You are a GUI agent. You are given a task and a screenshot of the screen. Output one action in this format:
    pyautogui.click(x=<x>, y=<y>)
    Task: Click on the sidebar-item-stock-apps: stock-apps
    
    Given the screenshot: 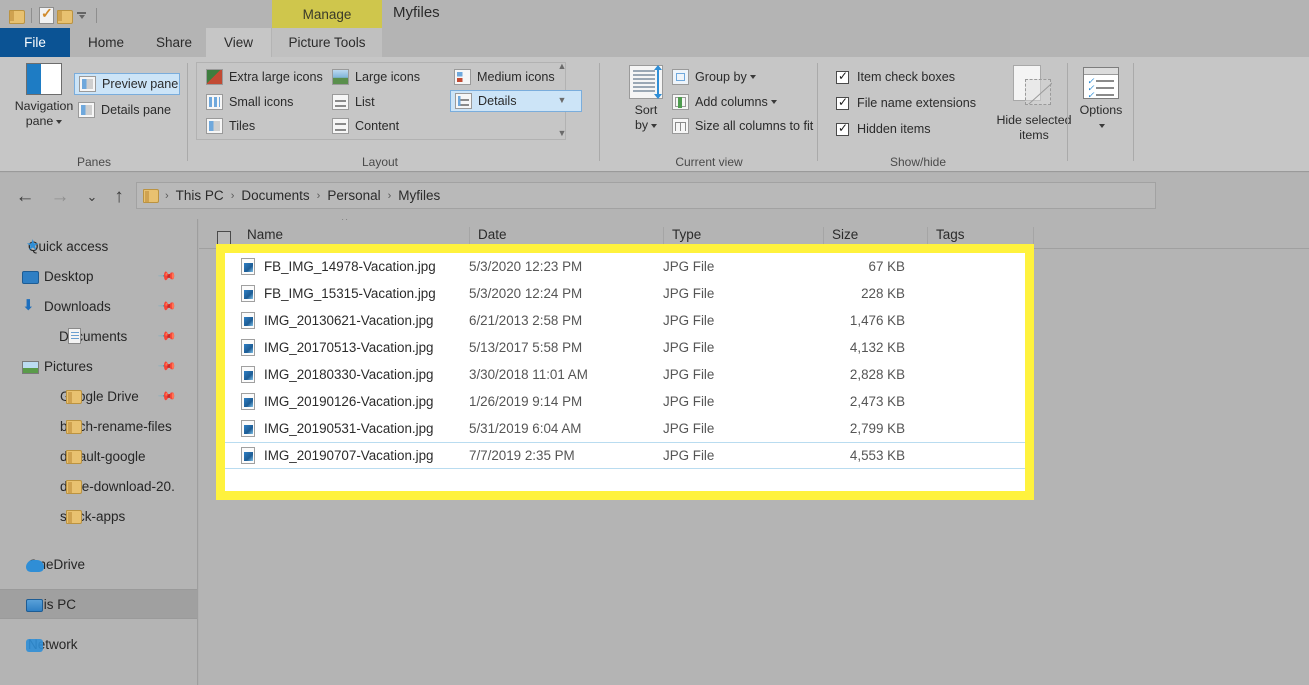 What is the action you would take?
    pyautogui.click(x=98, y=516)
    